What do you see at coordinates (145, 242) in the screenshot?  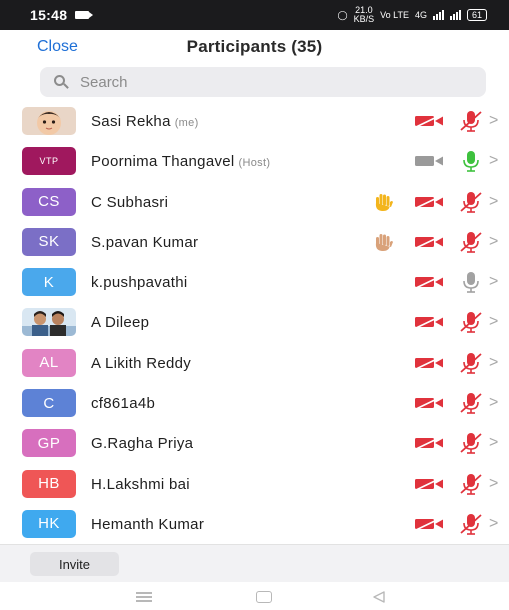 I see `participant-name-text: S.pavan Kumar` at bounding box center [145, 242].